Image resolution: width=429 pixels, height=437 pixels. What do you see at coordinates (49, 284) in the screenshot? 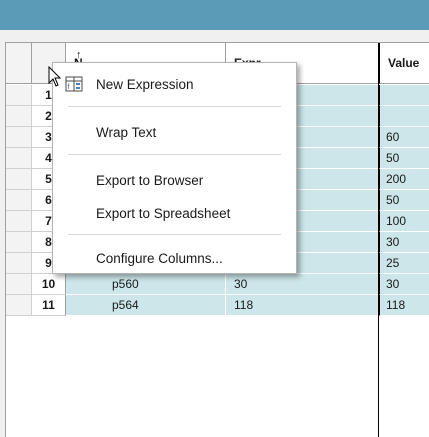
I see `row-number-cell: 10` at bounding box center [49, 284].